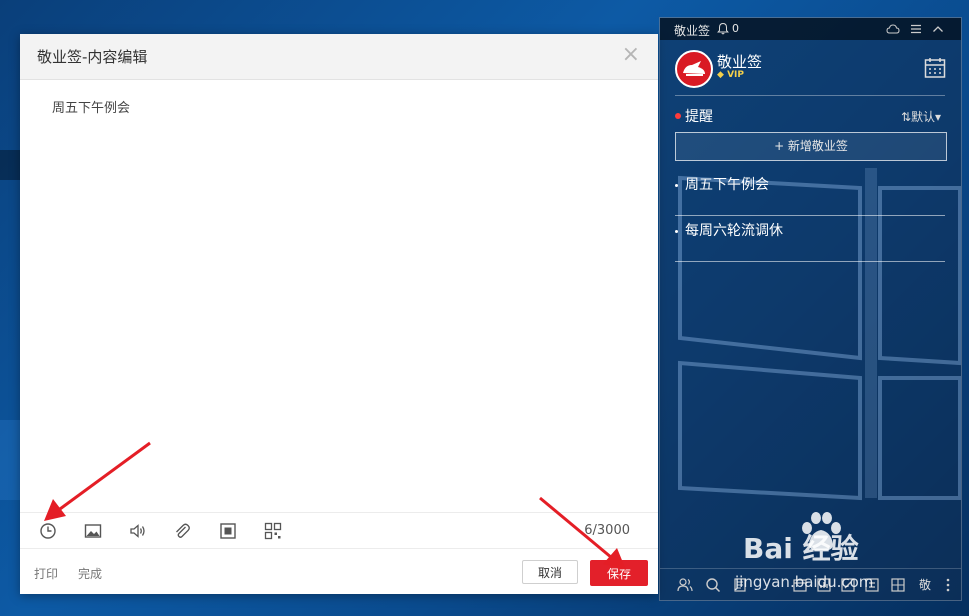  Describe the element at coordinates (685, 585) in the screenshot. I see `contacts-icon` at that location.